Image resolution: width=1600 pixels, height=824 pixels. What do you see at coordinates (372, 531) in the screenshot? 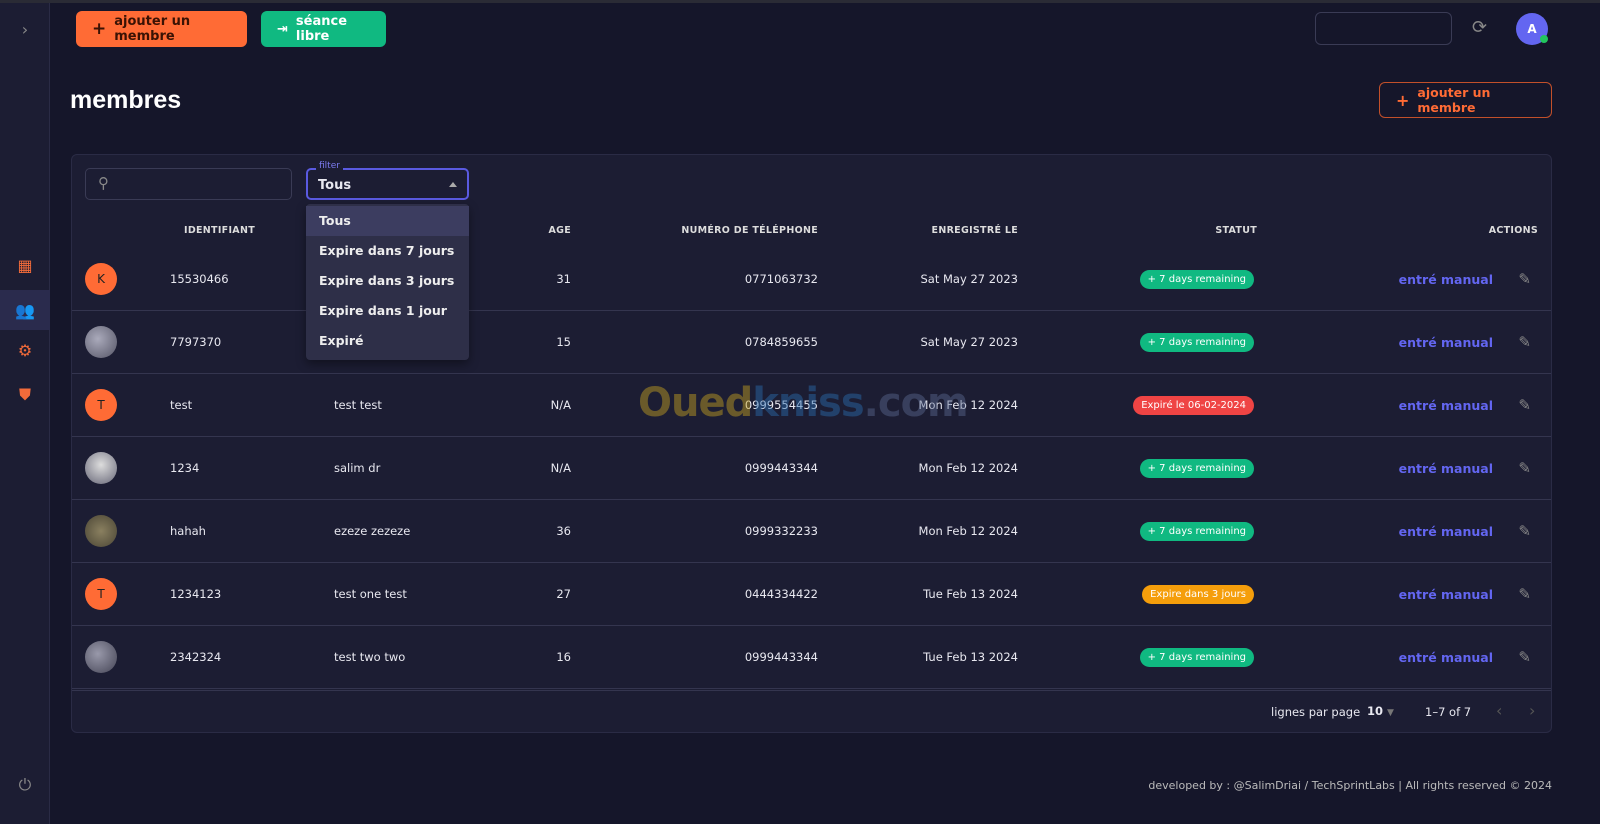
I see `cell-name: ezeze zezeze` at bounding box center [372, 531].